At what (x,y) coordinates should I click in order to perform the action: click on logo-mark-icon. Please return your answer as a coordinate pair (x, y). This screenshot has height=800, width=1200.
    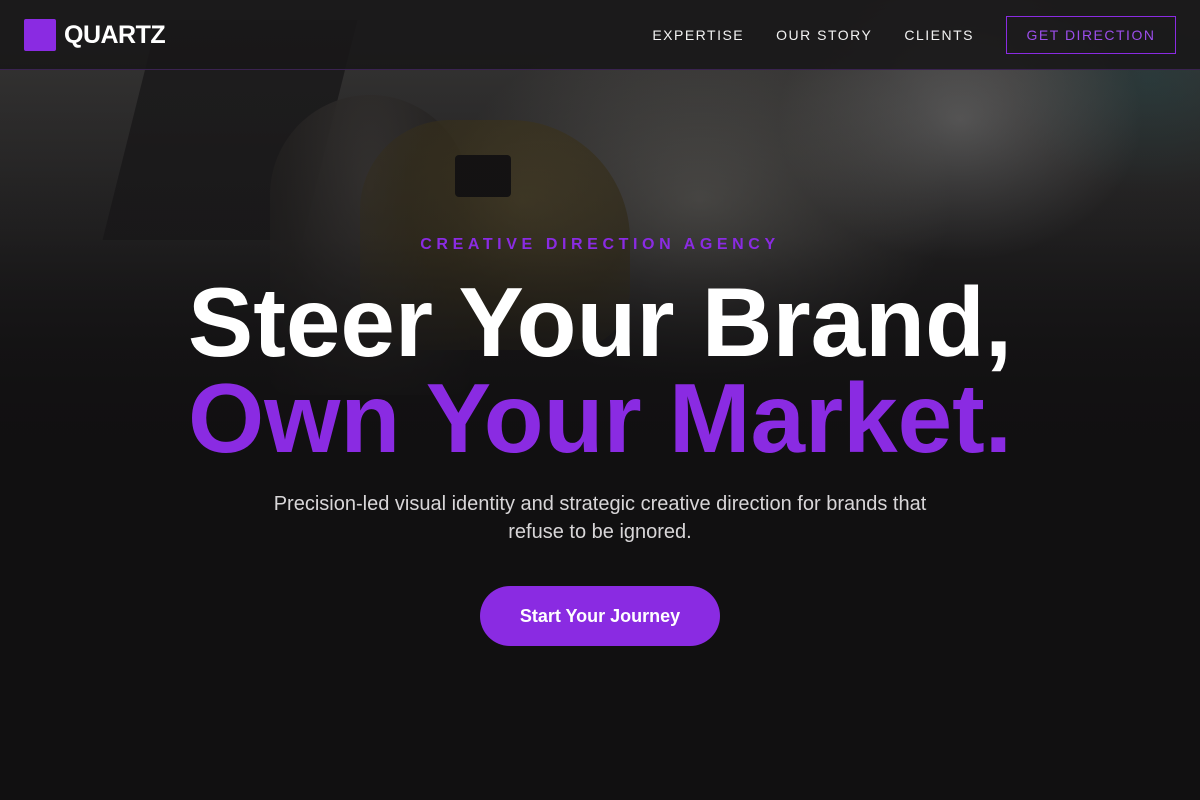
    Looking at the image, I should click on (40, 35).